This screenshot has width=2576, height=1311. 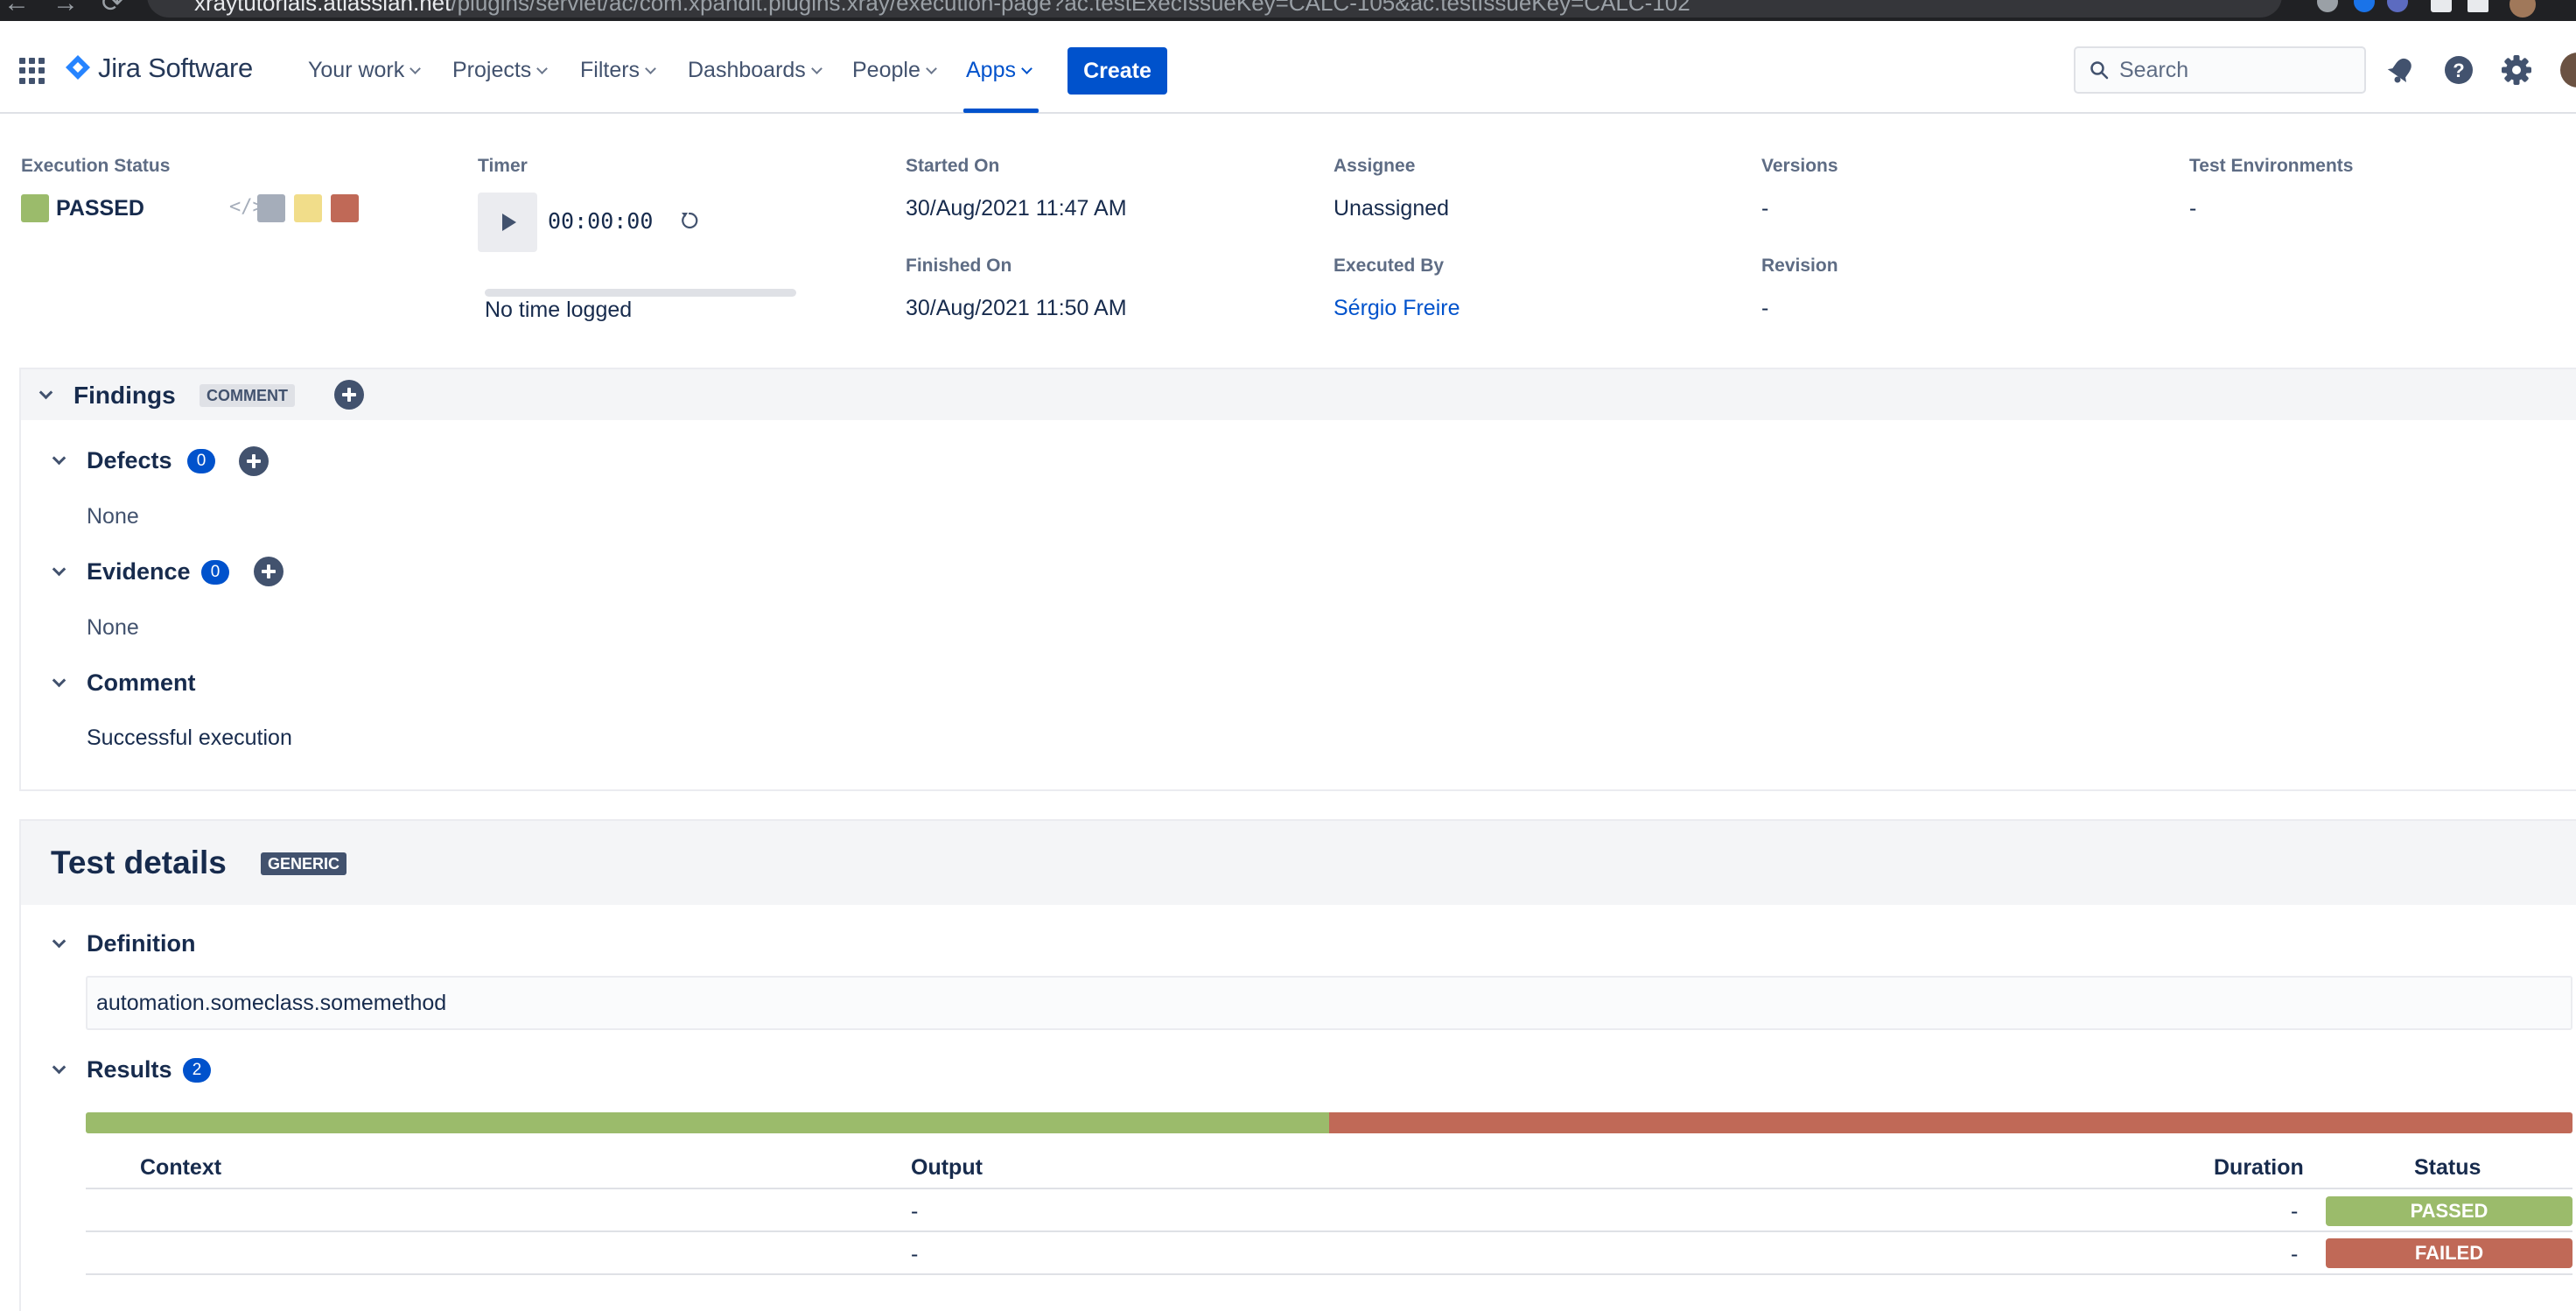 I want to click on app-switcher-icon, so click(x=32, y=71).